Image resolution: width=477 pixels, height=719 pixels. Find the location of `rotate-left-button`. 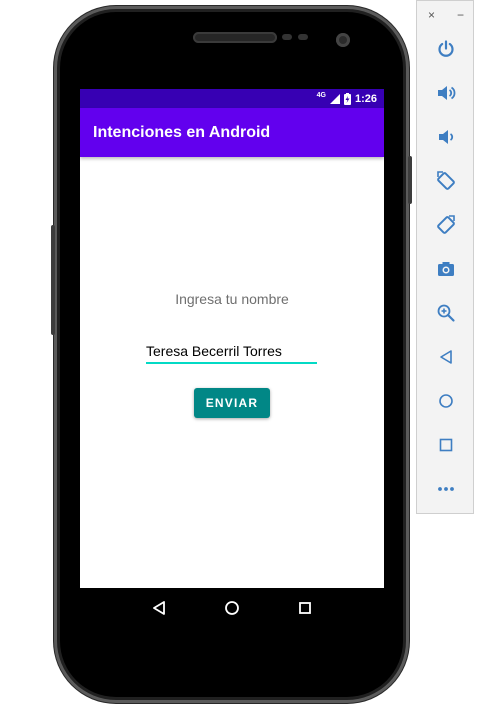

rotate-left-button is located at coordinates (446, 181).